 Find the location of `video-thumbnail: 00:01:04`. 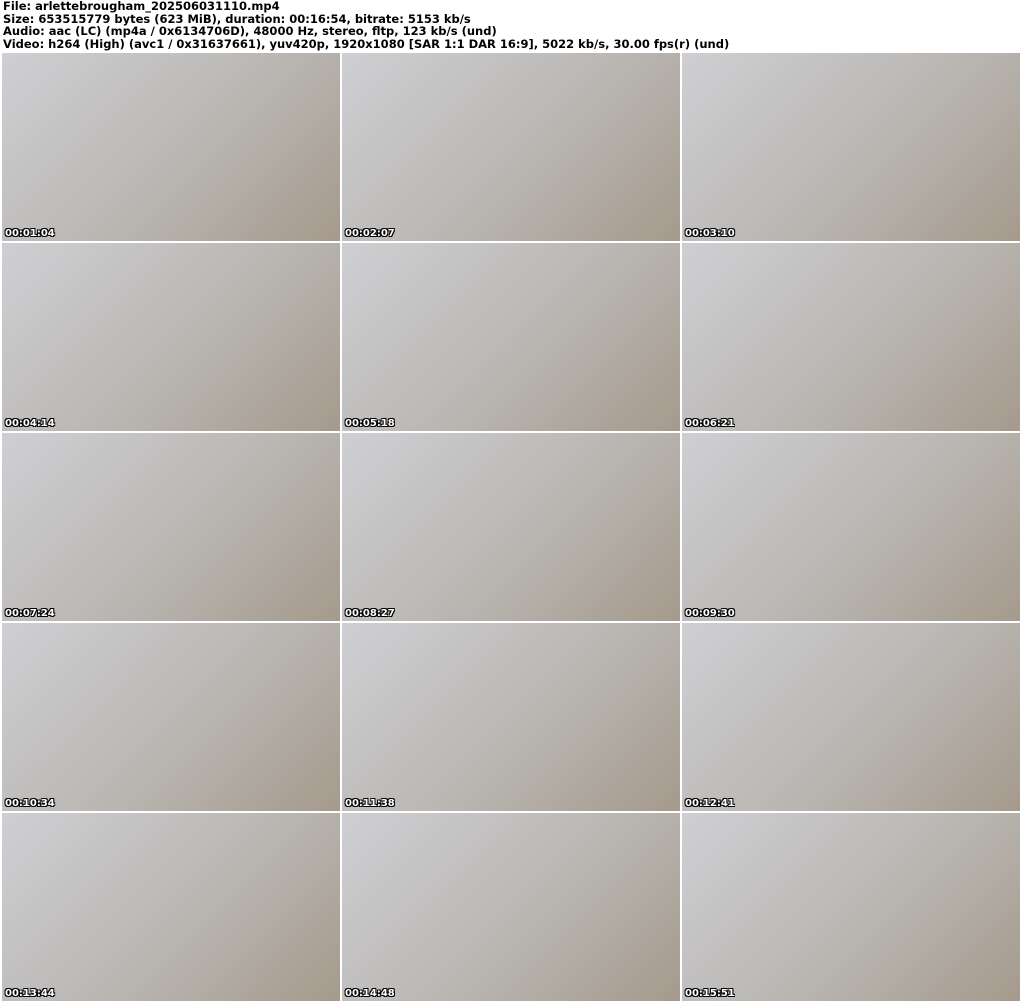

video-thumbnail: 00:01:04 is located at coordinates (171, 147).